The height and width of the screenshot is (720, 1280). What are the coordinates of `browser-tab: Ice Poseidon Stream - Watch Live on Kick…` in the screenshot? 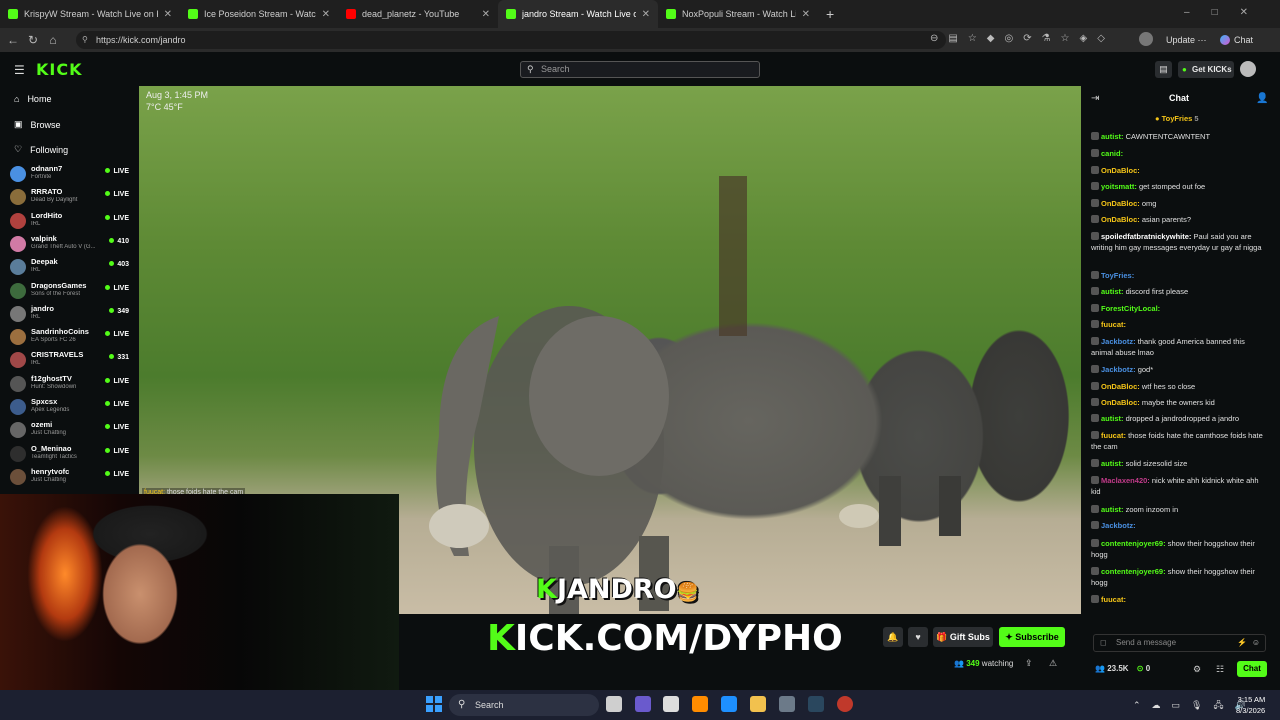 It's located at (259, 14).